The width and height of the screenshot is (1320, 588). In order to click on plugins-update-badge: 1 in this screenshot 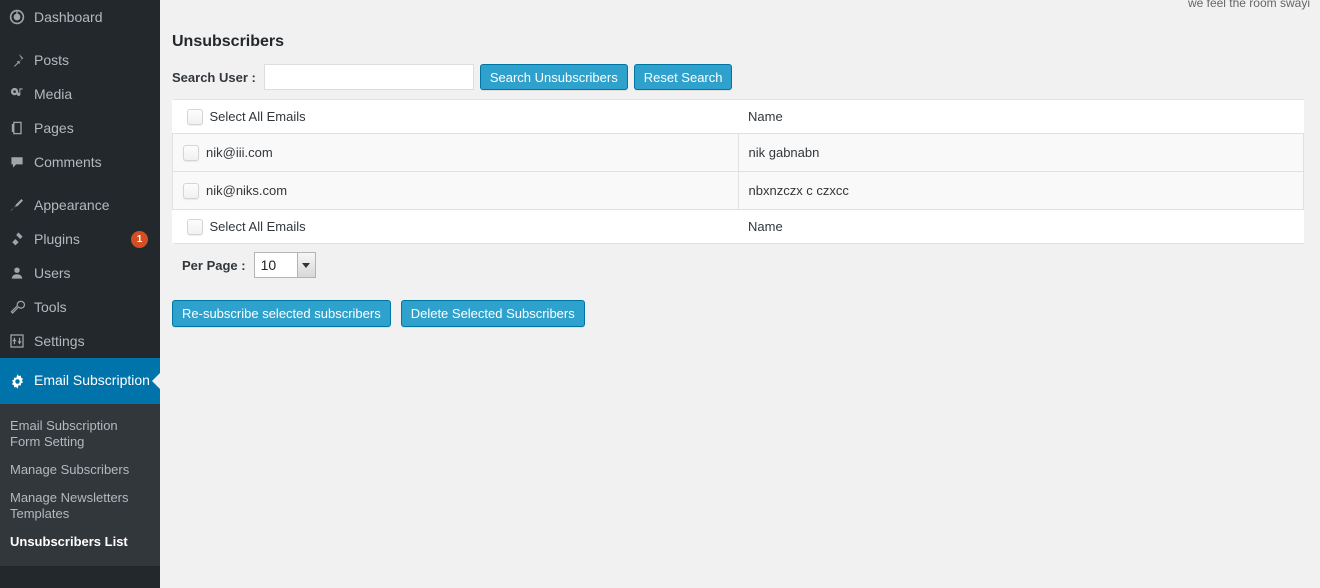, I will do `click(139, 239)`.